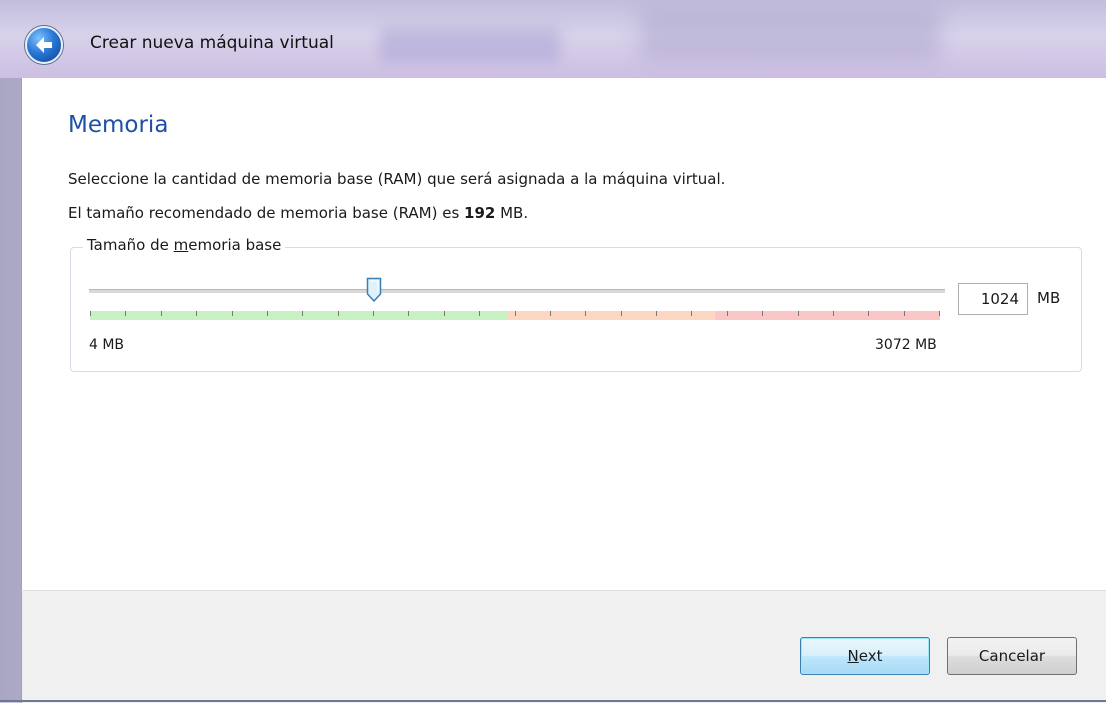  What do you see at coordinates (906, 345) in the screenshot?
I see `slider-max-label: 3072 MB` at bounding box center [906, 345].